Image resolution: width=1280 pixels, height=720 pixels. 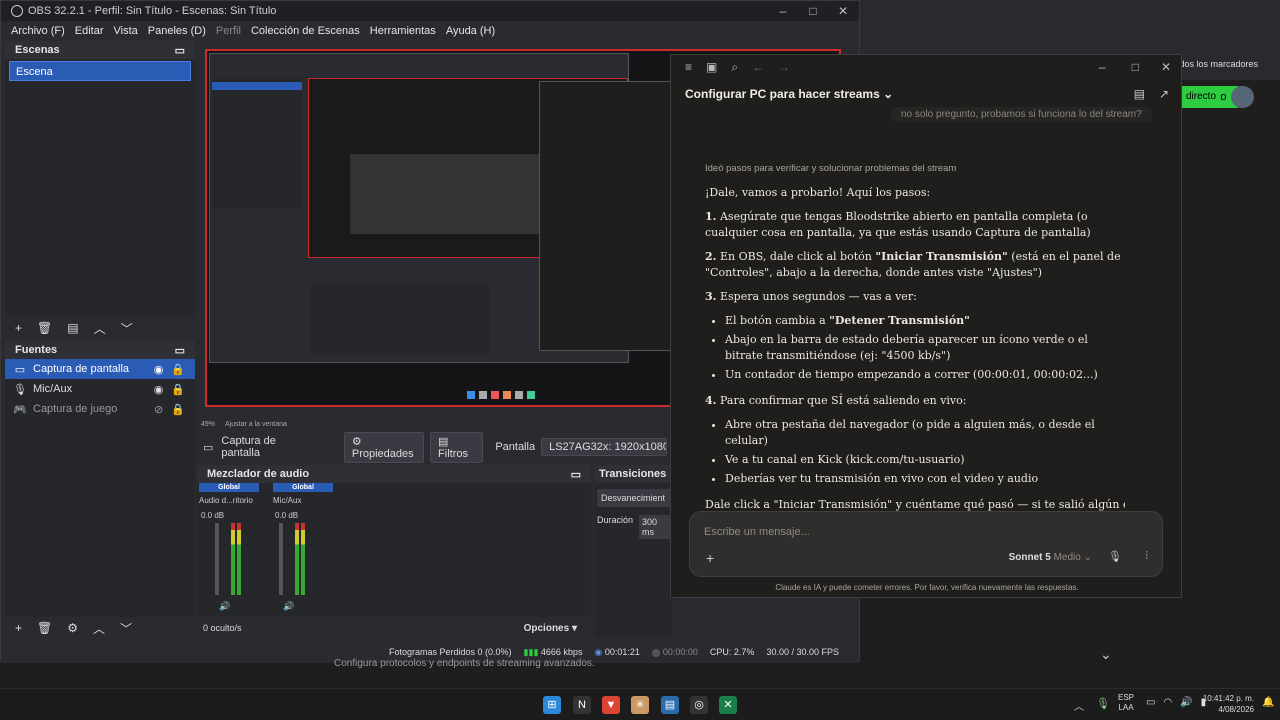 I want to click on menu-herramientas: Herramientas, so click(x=403, y=31).